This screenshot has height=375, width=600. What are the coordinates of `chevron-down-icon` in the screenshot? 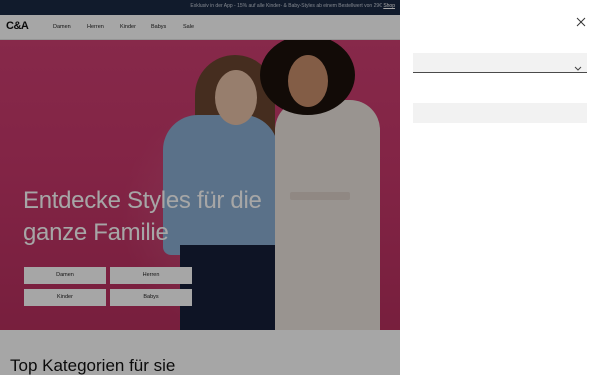 It's located at (578, 65).